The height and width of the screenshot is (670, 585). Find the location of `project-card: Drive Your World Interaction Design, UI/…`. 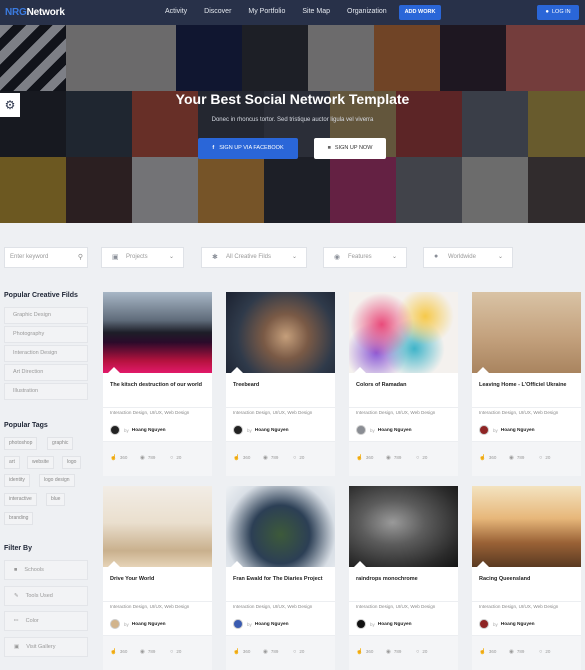

project-card: Drive Your World Interaction Design, UI/… is located at coordinates (157, 578).